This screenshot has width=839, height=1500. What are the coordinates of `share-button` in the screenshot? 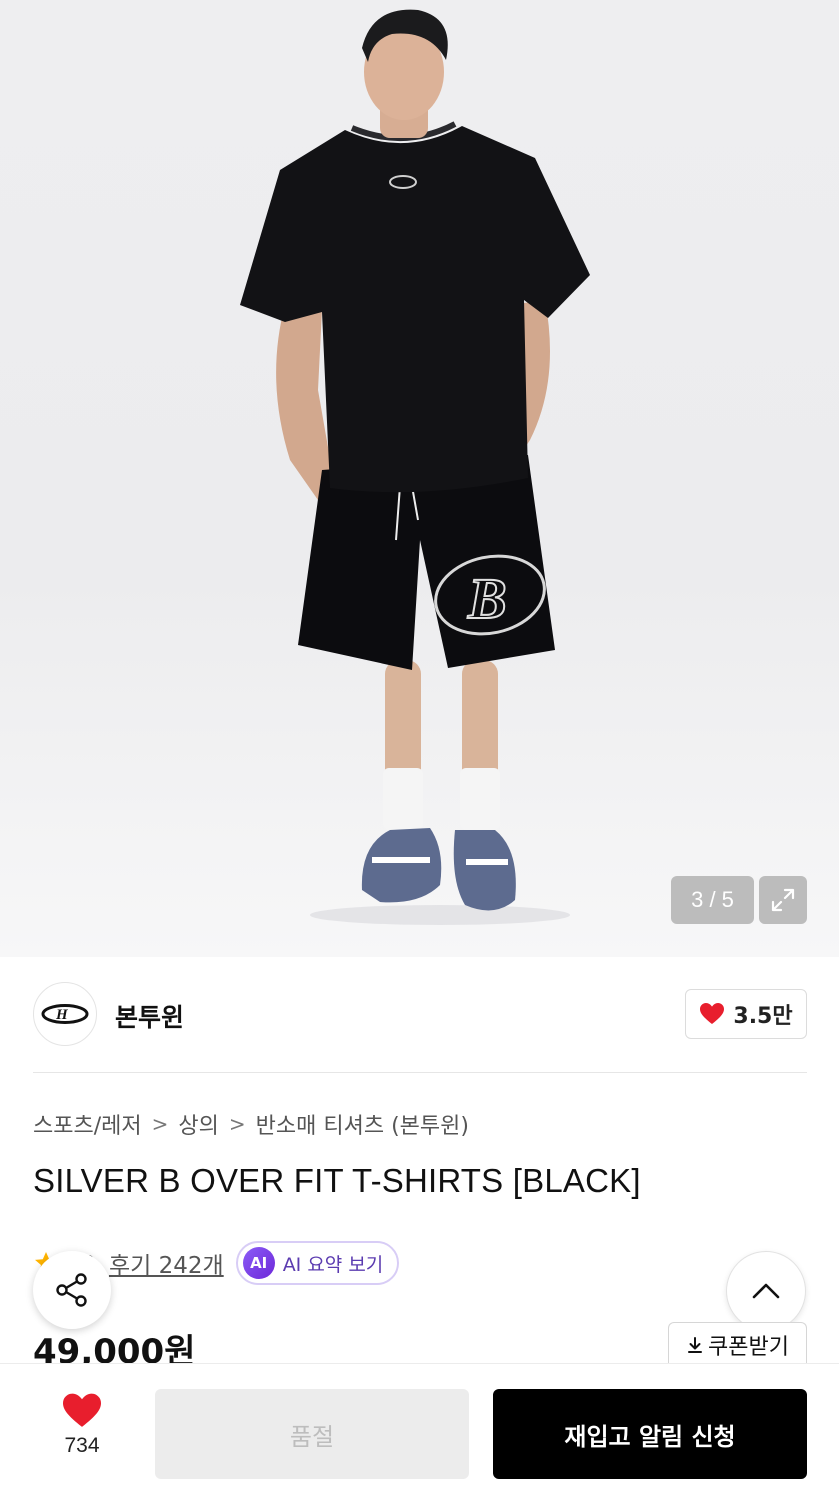 It's located at (72, 1290).